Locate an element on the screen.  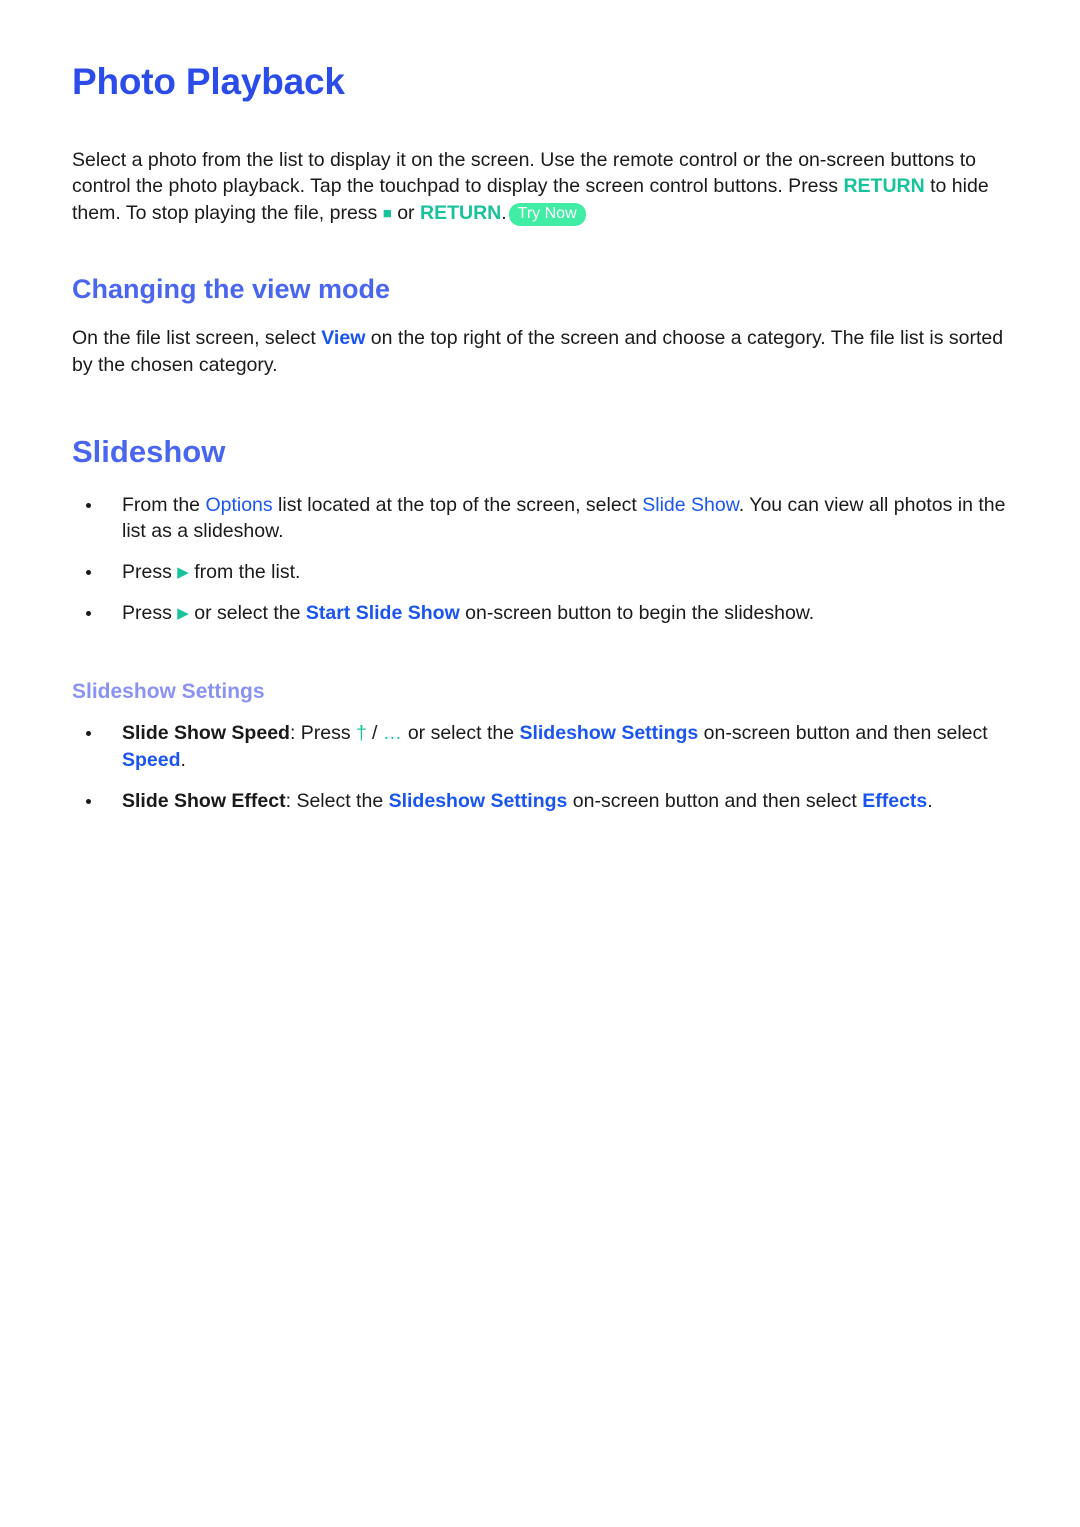
slide-show-link: Slide Show is located at coordinates (690, 505).